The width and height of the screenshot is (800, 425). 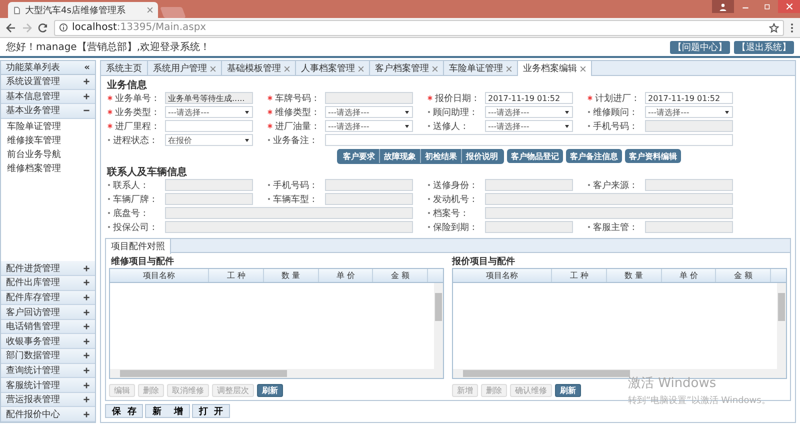 What do you see at coordinates (167, 411) in the screenshot?
I see `footer-button: 新 增` at bounding box center [167, 411].